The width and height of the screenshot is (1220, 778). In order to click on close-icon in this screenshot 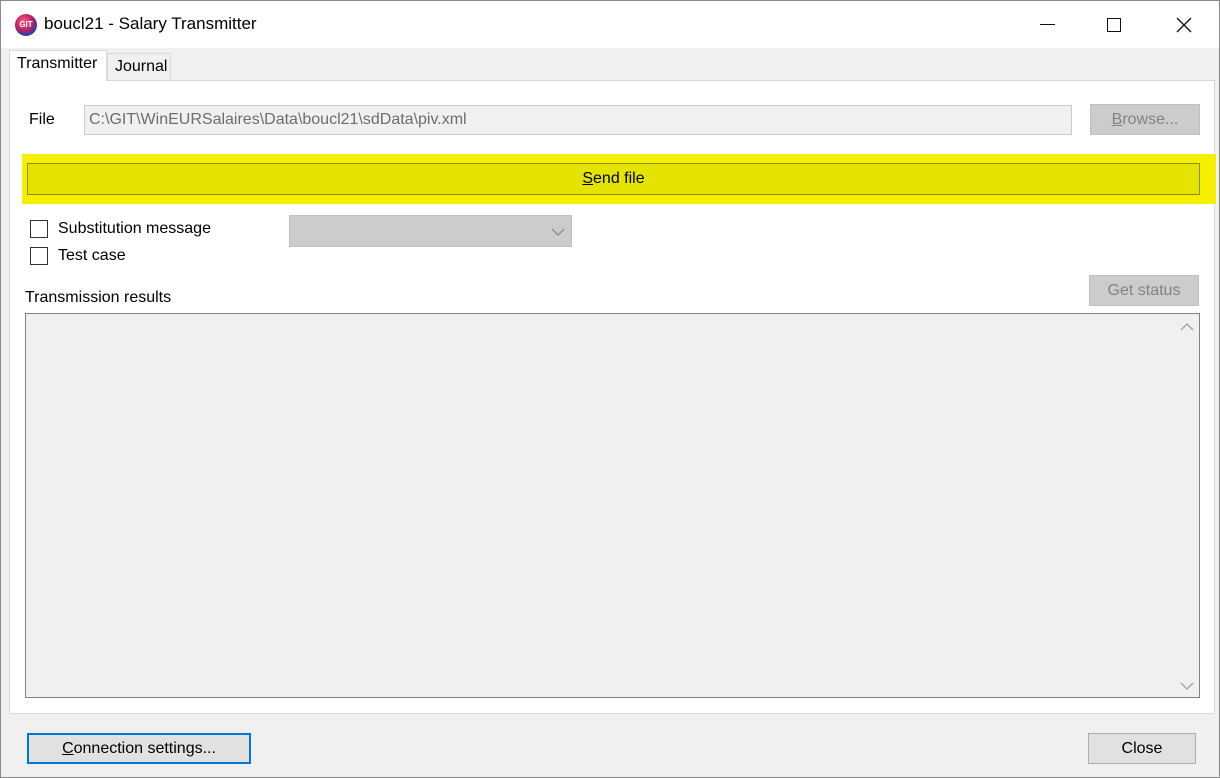, I will do `click(1184, 24)`.